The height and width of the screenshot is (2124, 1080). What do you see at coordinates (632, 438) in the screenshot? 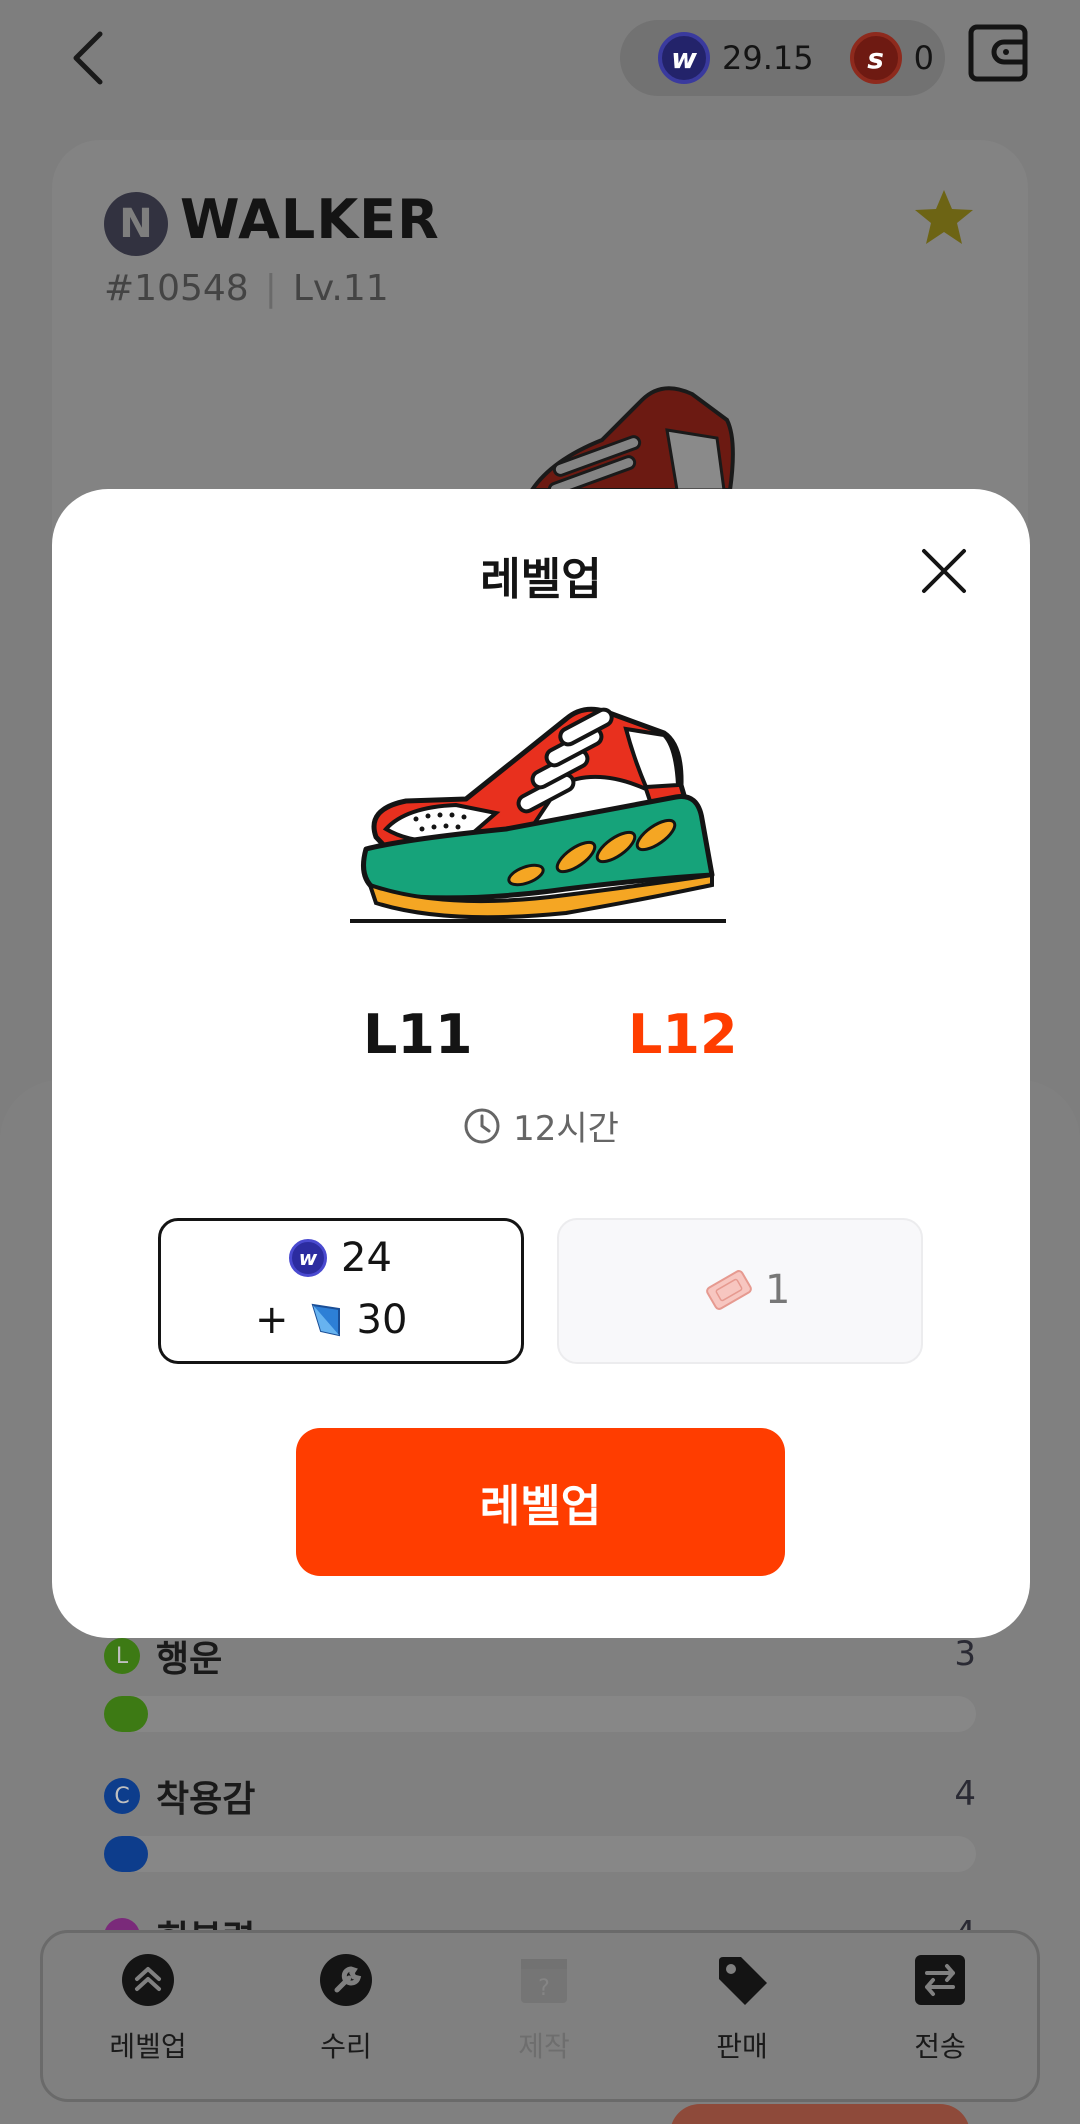
I see `background-sneaker-image` at bounding box center [632, 438].